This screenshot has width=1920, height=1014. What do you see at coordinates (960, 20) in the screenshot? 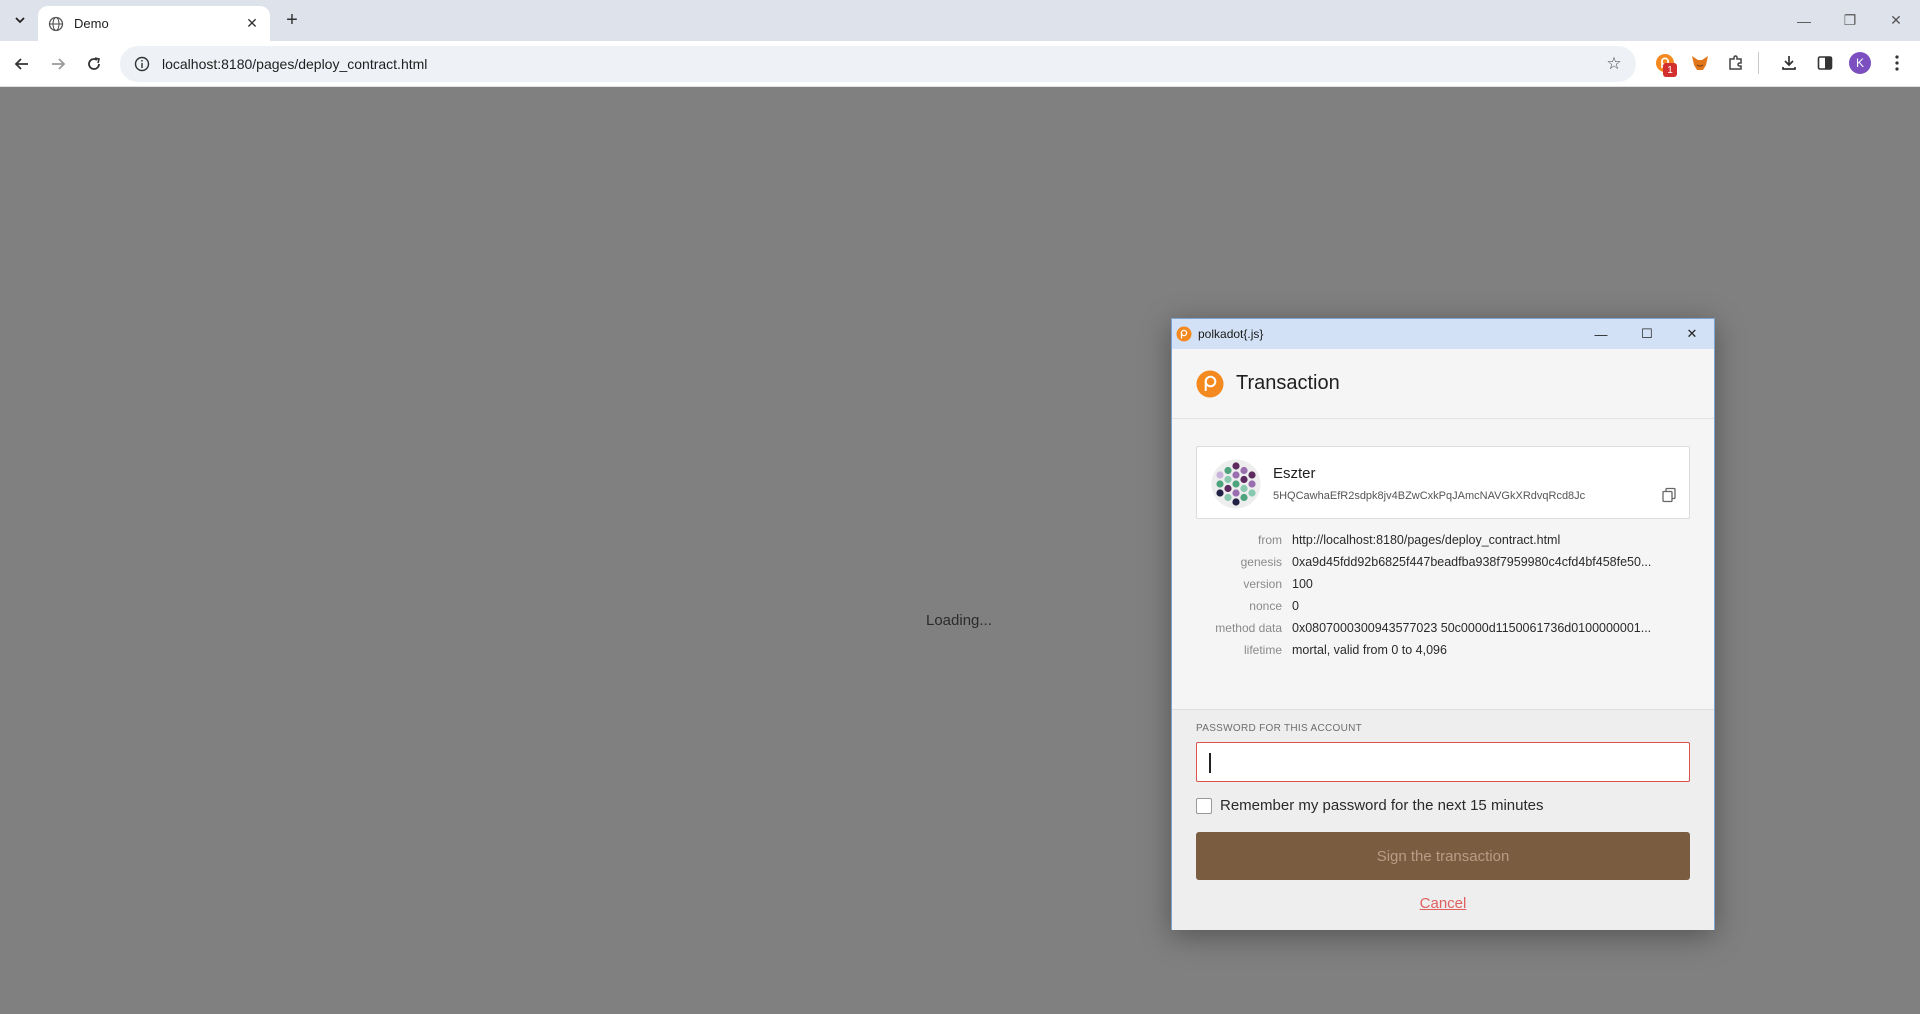
I see `tab-strip: Demo ✕ + — ❐ ✕` at bounding box center [960, 20].